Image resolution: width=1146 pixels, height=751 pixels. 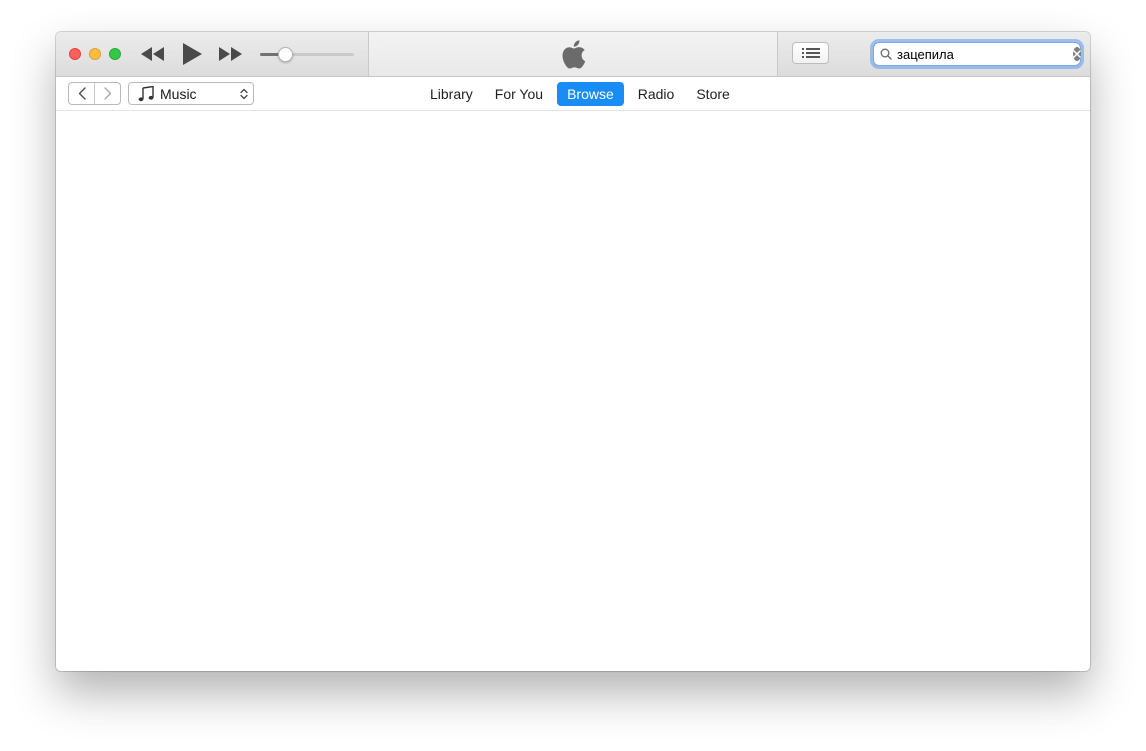 I want to click on section-tabs: Library For You Browse Radio Store, so click(x=583, y=93).